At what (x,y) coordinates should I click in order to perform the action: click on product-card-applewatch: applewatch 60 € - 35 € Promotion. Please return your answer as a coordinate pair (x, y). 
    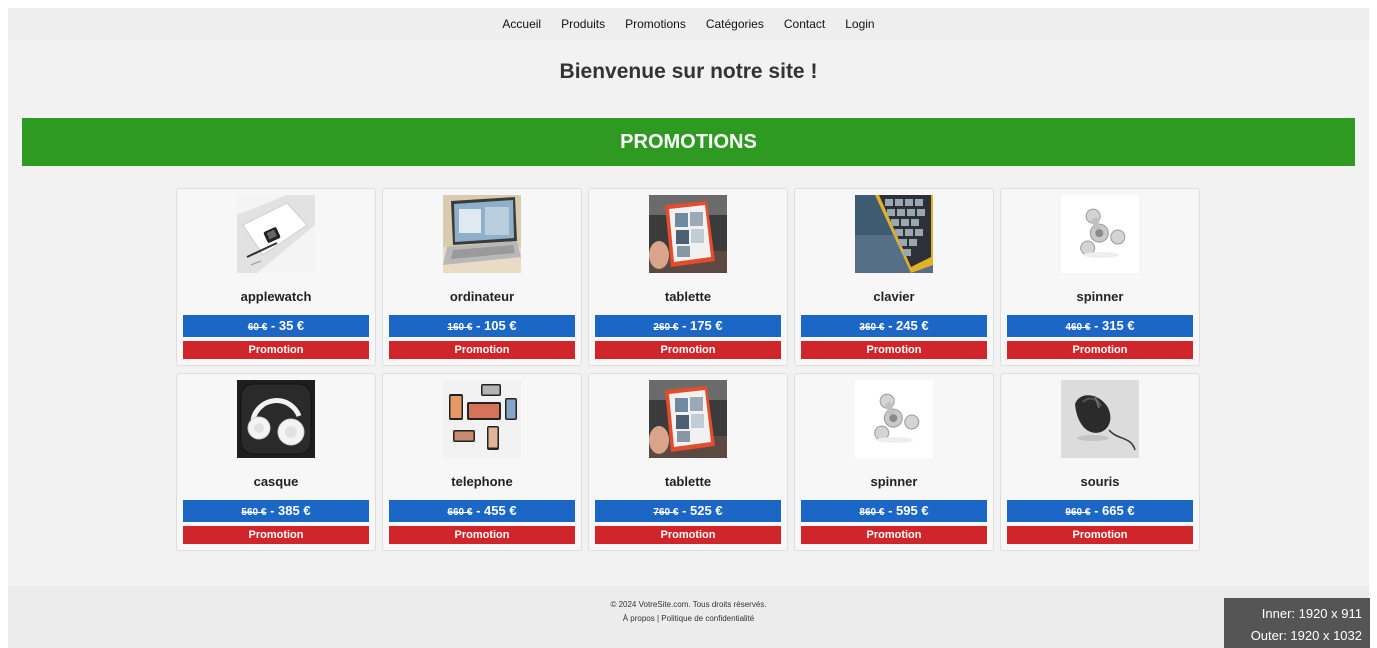
    Looking at the image, I should click on (276, 277).